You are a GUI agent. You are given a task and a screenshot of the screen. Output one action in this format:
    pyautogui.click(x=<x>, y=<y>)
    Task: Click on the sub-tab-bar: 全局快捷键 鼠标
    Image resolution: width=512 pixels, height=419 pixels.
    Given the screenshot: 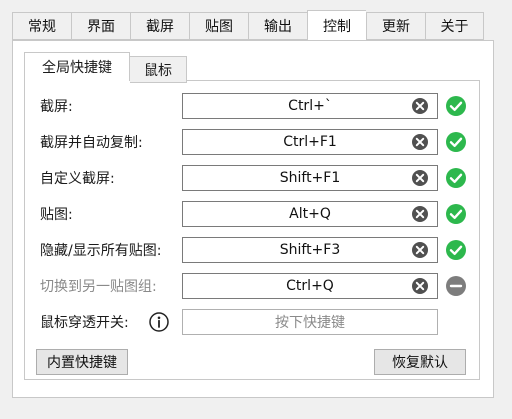 What is the action you would take?
    pyautogui.click(x=105, y=67)
    